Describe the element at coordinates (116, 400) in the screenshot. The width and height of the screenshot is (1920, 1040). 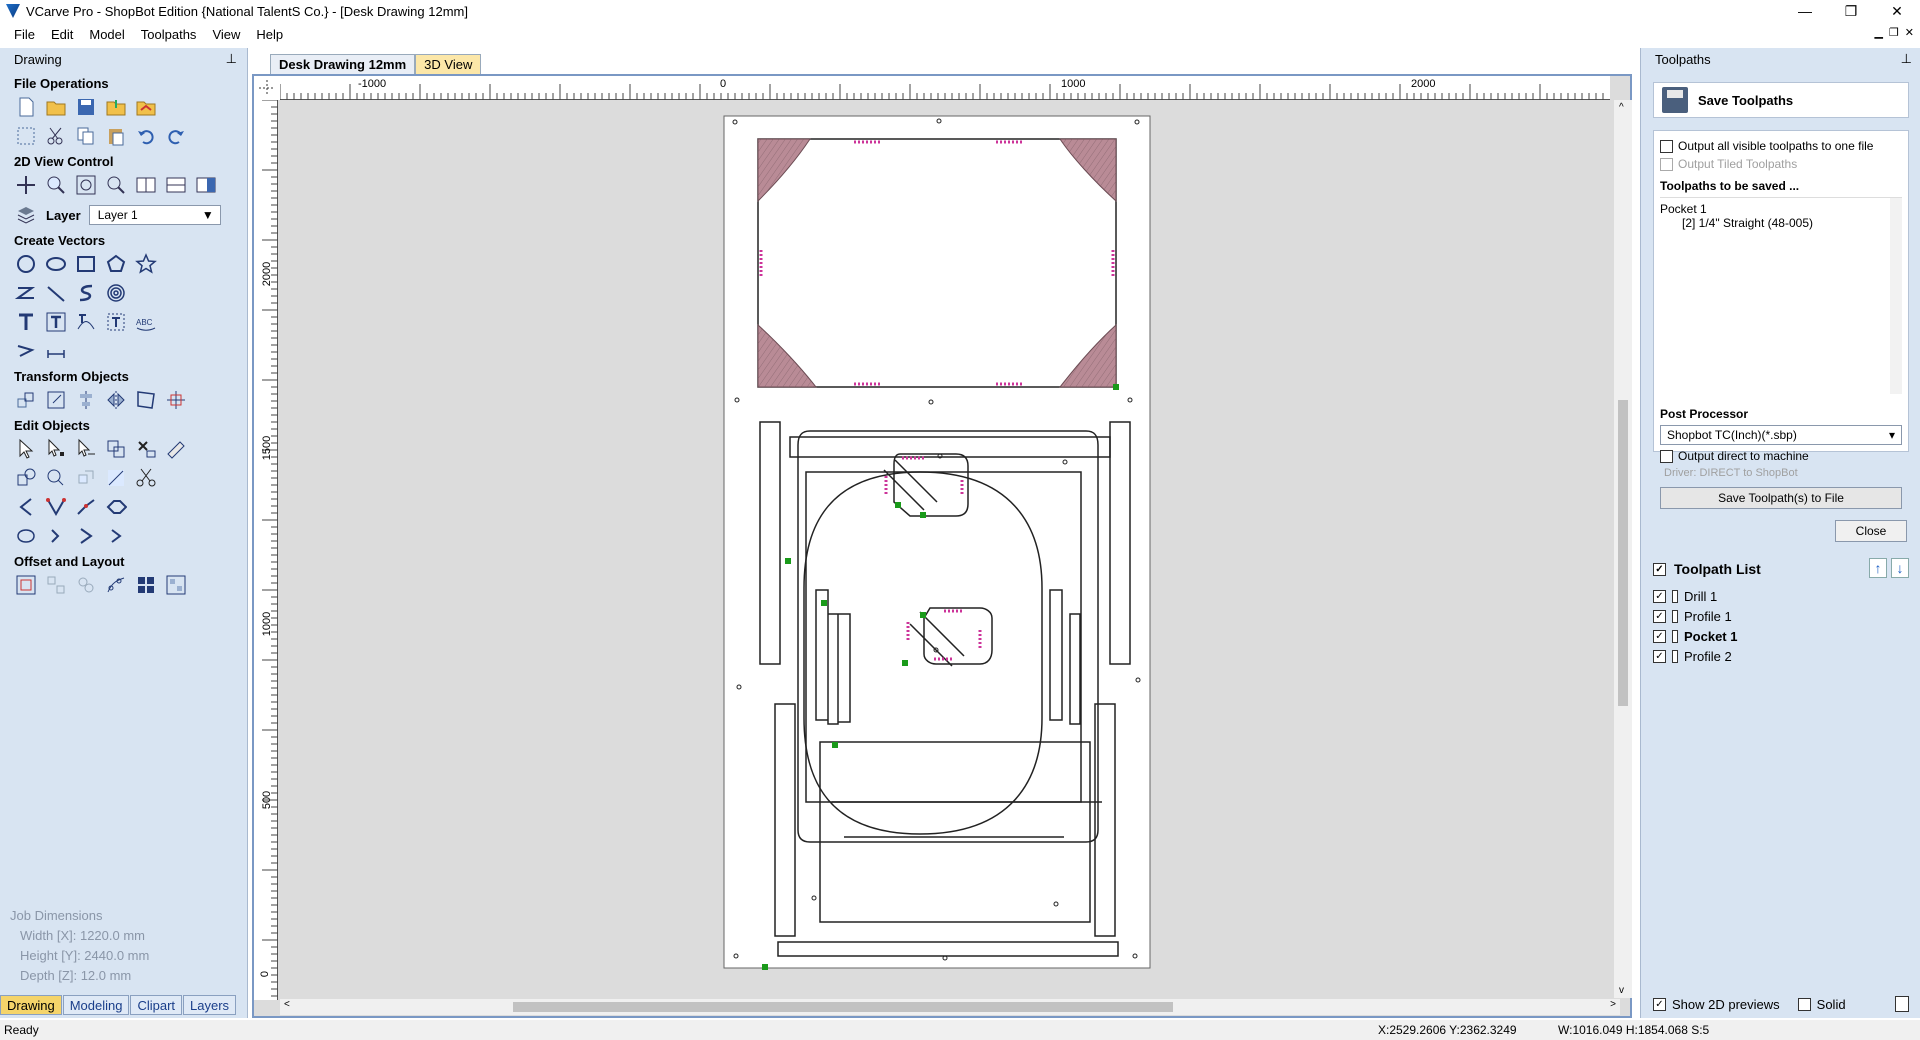
I see `mirror-icon` at that location.